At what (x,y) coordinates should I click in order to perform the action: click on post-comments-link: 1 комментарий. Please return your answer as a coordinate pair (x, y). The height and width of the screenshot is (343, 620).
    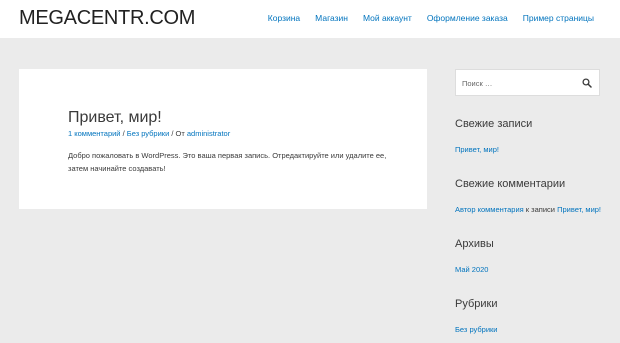
    Looking at the image, I should click on (94, 133).